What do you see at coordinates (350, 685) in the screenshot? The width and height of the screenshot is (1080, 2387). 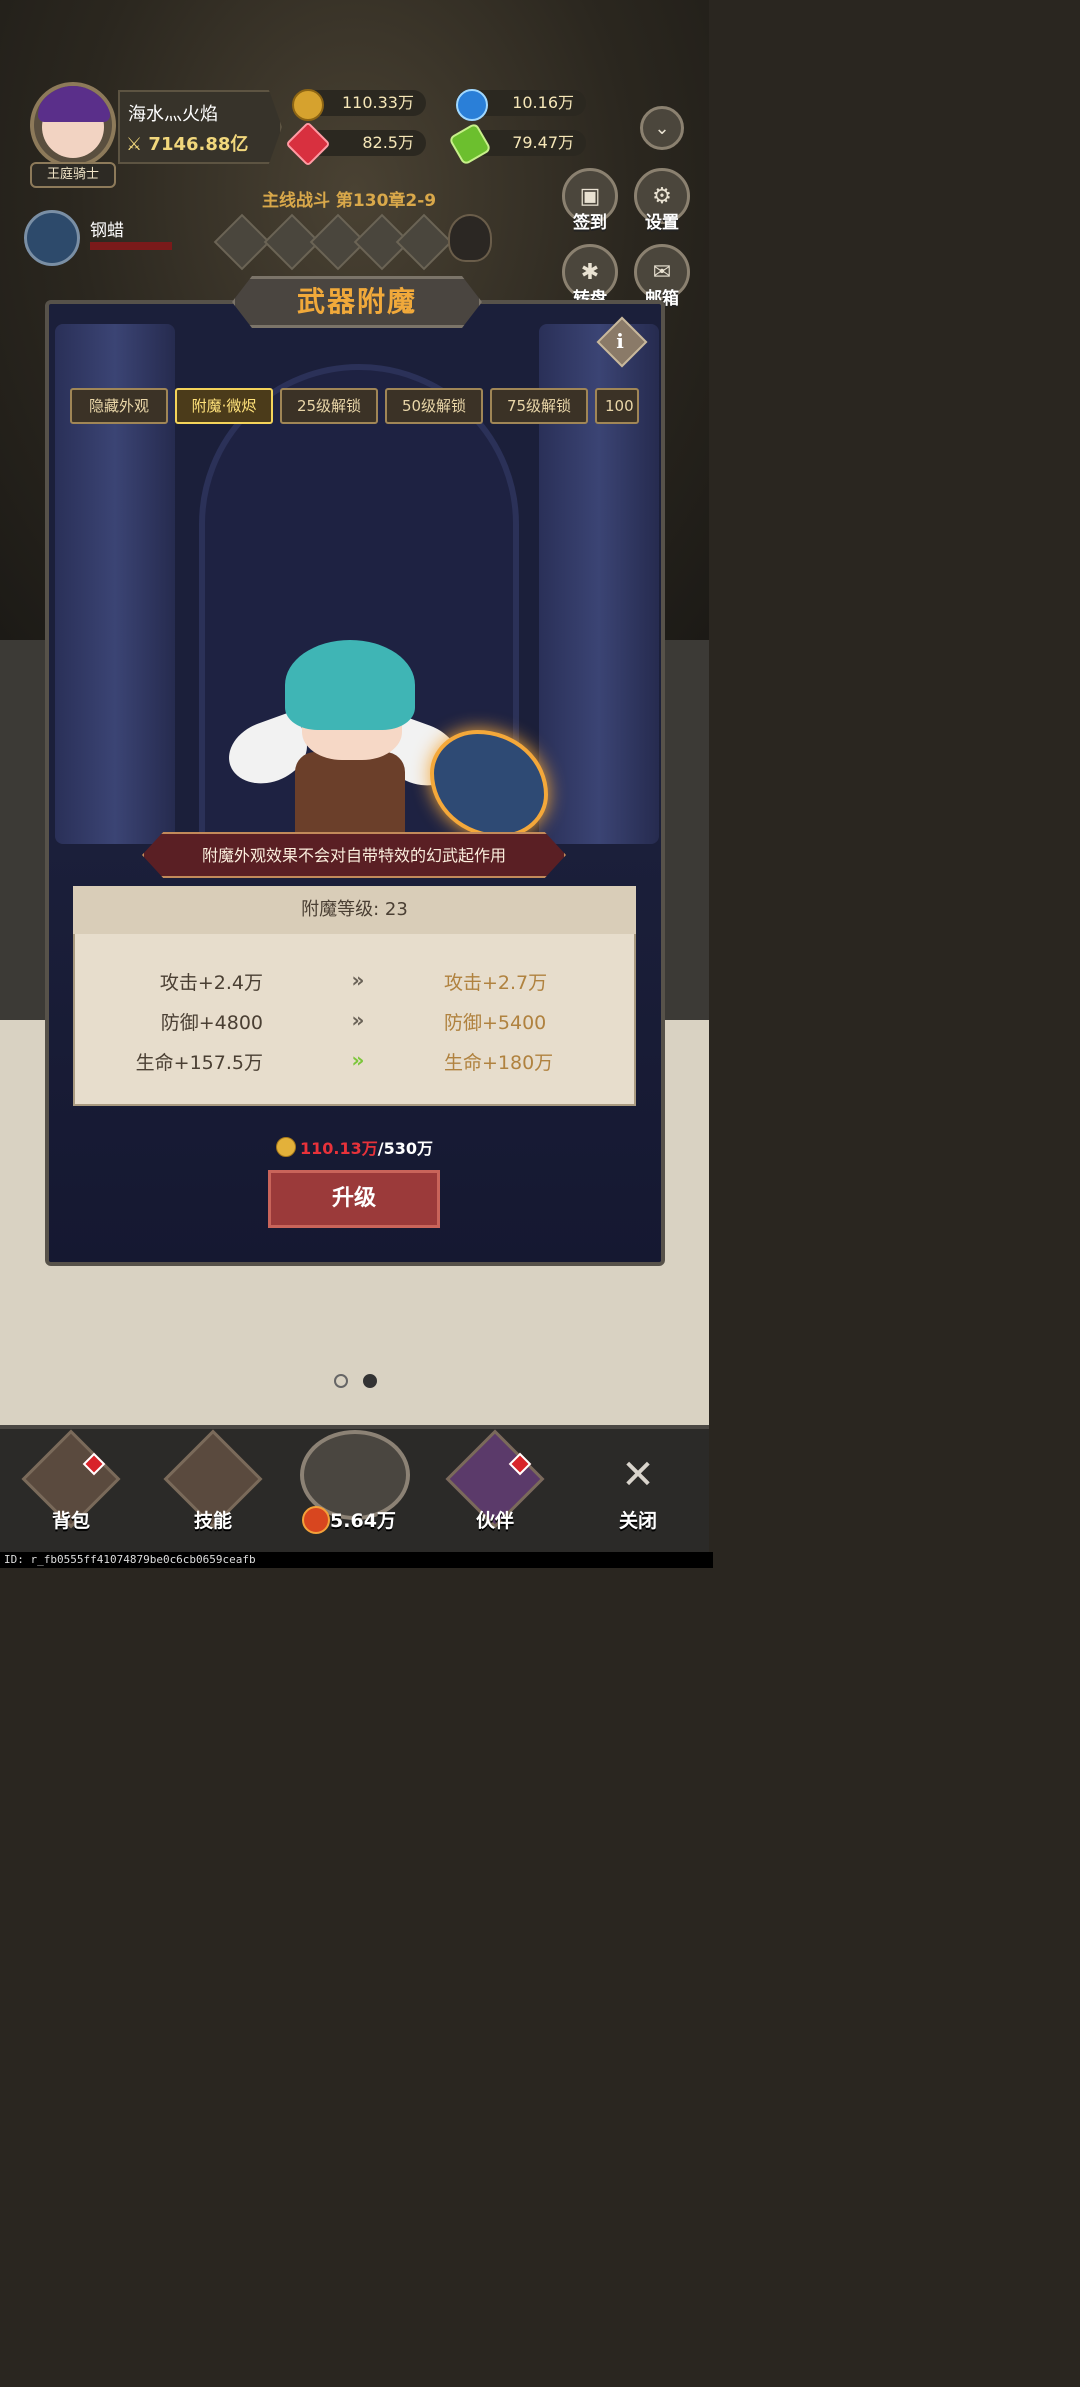 I see `hero-hair` at bounding box center [350, 685].